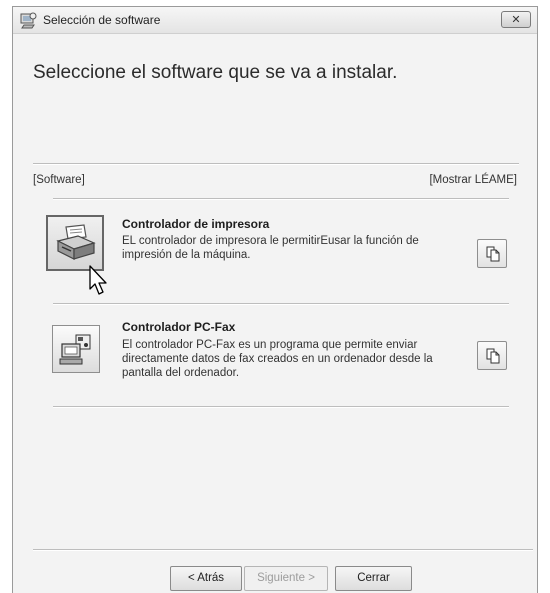 This screenshot has width=550, height=593. Describe the element at coordinates (179, 327) in the screenshot. I see `pc-fax-driver-title: Controlador PC-Fax` at that location.